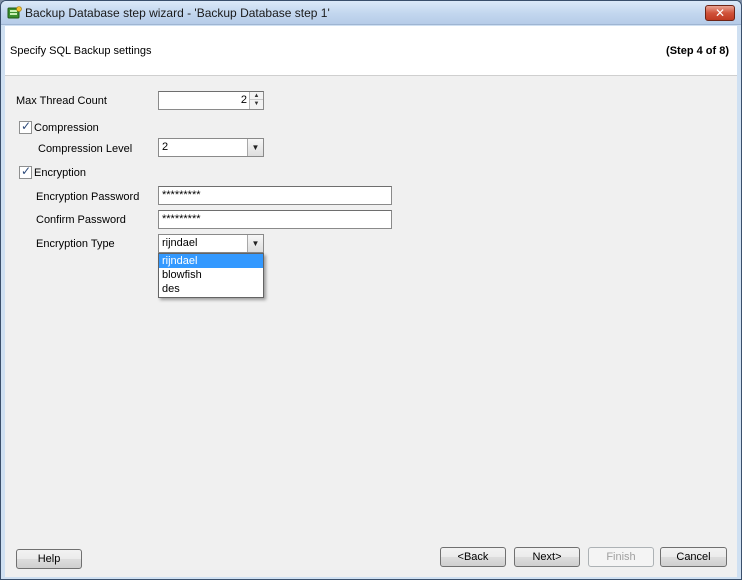 The height and width of the screenshot is (580, 742). What do you see at coordinates (61, 101) in the screenshot?
I see `max-thread-count-label: Max Thread Count` at bounding box center [61, 101].